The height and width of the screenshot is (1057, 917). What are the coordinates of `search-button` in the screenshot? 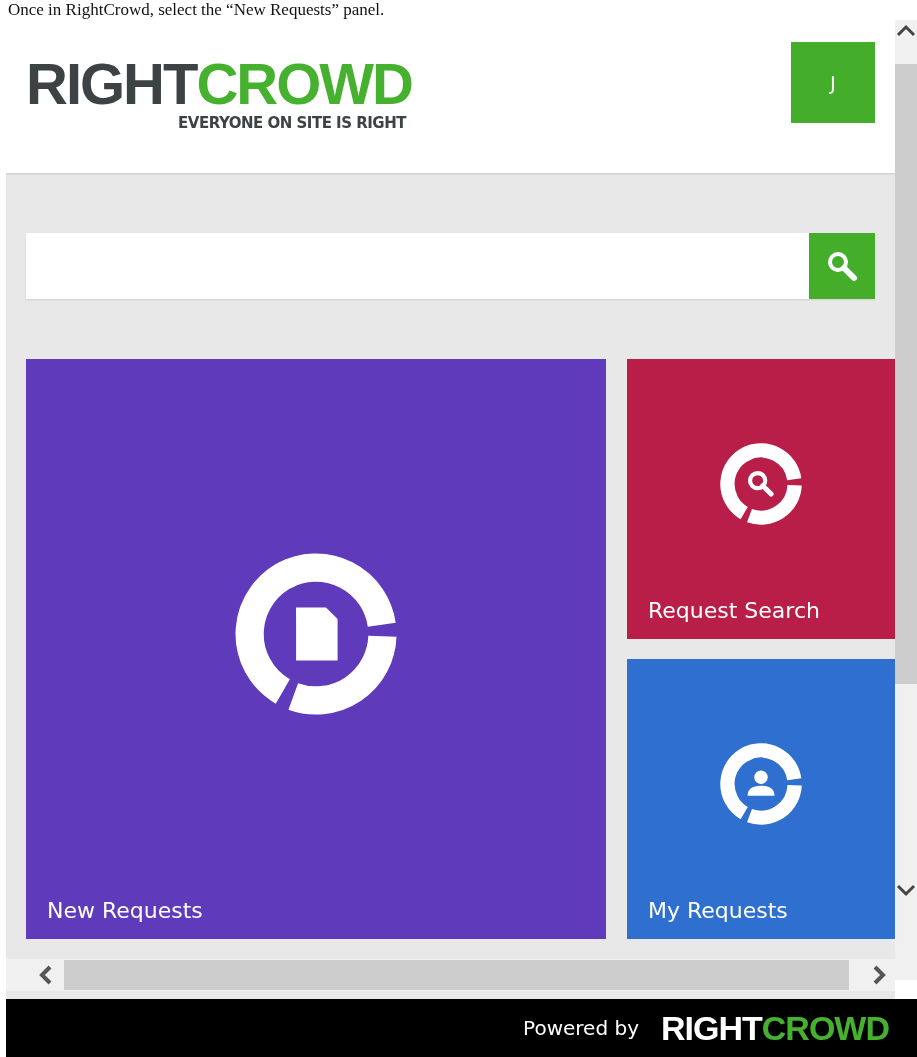 It's located at (842, 266).